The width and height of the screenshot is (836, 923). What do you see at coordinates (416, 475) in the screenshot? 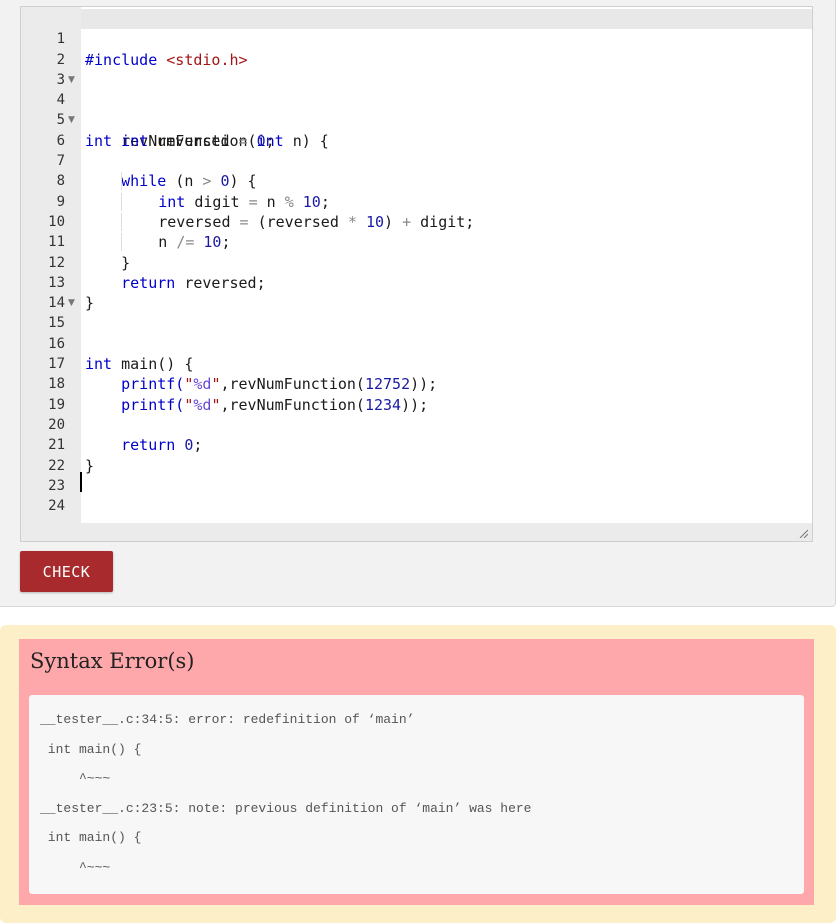
I see `code-line: 23` at bounding box center [416, 475].